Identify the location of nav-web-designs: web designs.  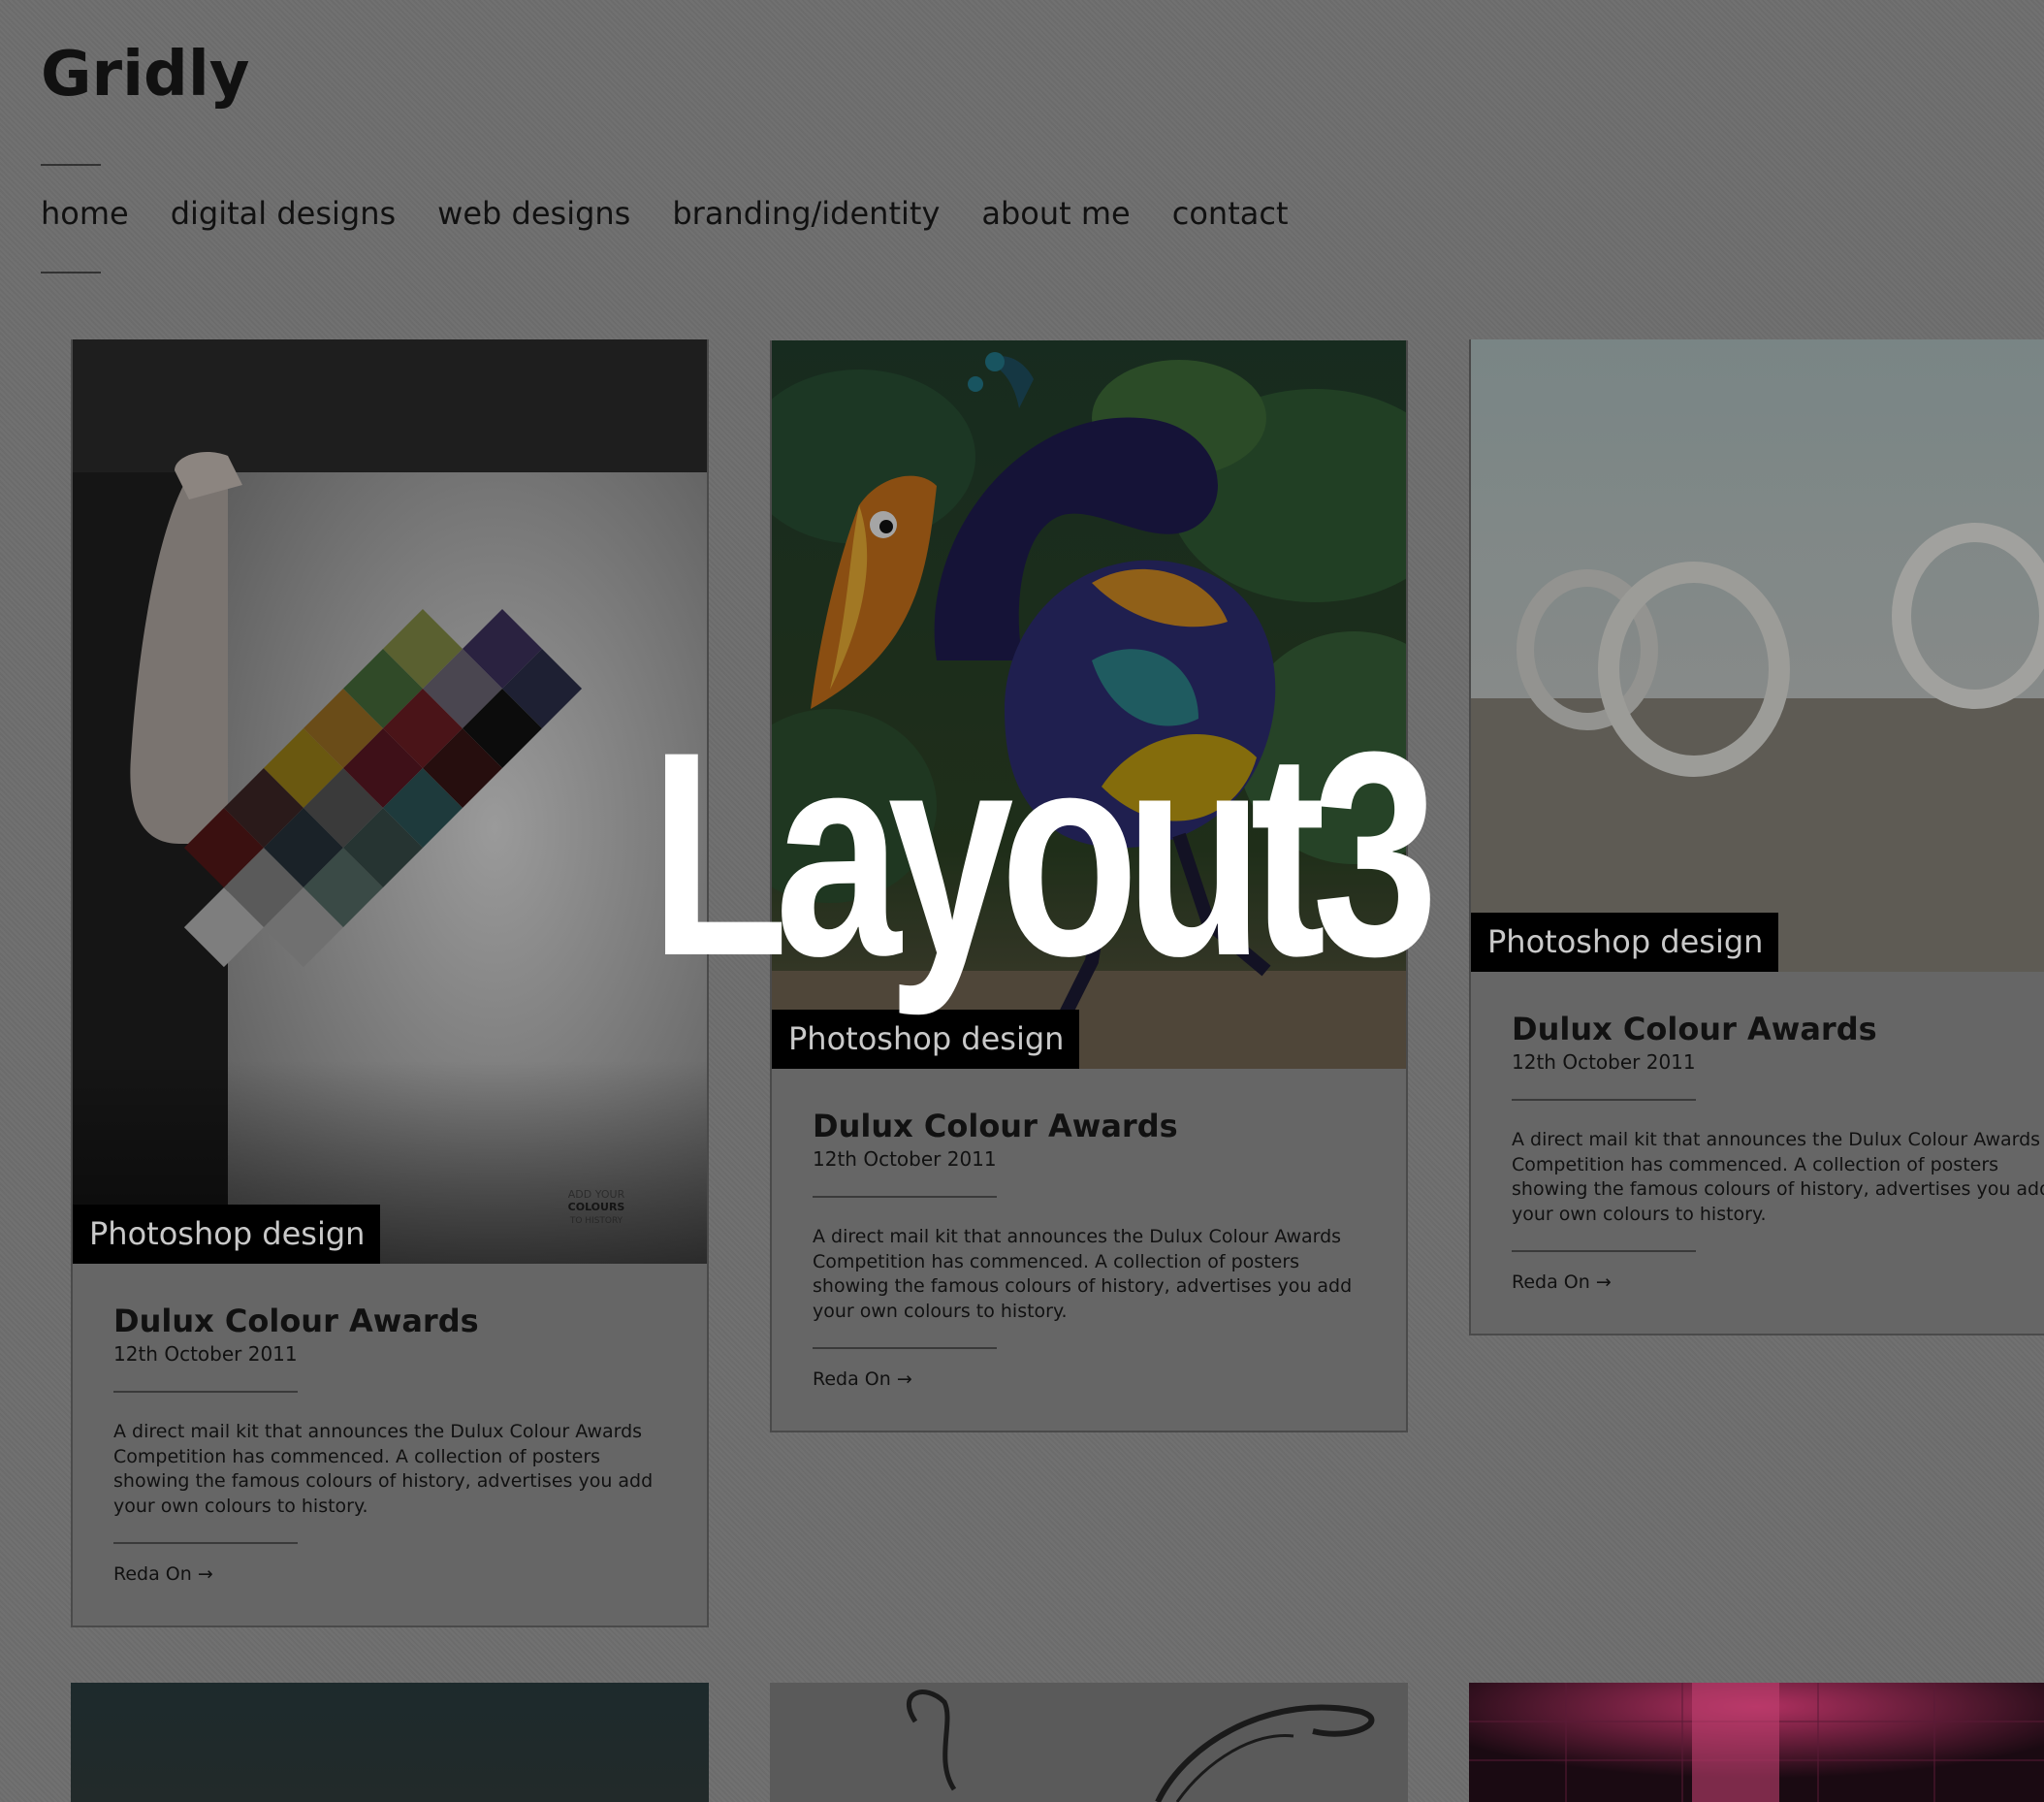
(533, 213).